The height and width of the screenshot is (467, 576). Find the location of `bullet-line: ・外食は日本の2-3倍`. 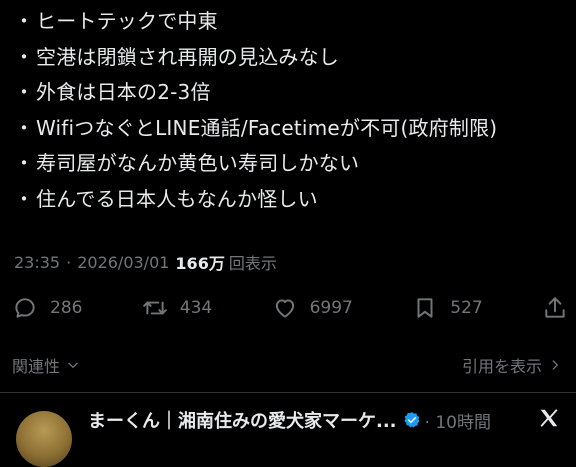

bullet-line: ・外食は日本の2-3倍 is located at coordinates (292, 91).